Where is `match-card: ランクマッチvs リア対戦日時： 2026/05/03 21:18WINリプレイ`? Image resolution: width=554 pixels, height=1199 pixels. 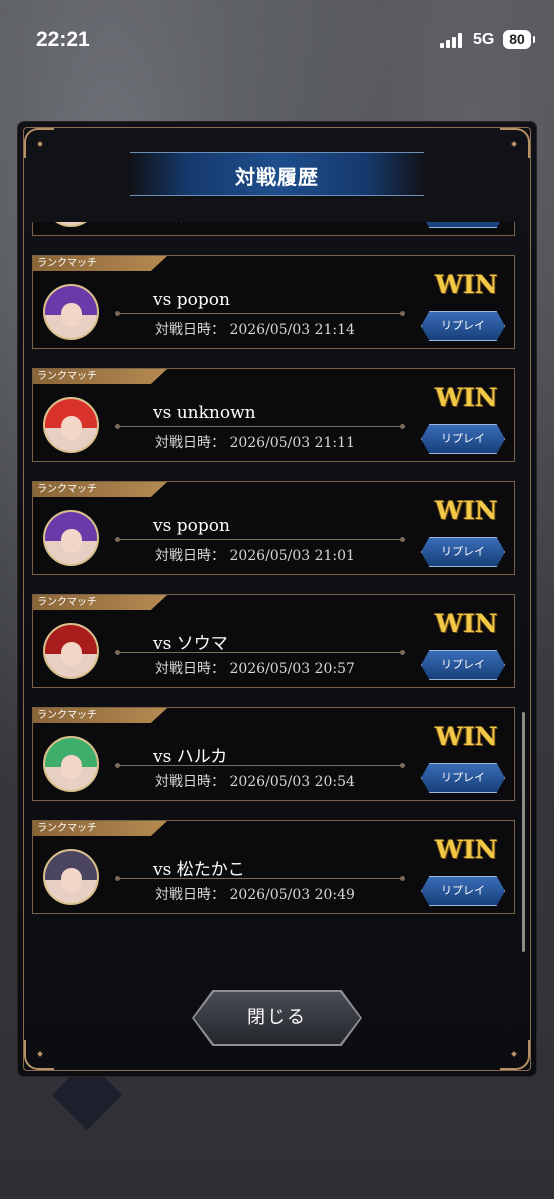
match-card: ランクマッチvs リア対戦日時： 2026/05/03 21:18WINリプレイ is located at coordinates (273, 229).